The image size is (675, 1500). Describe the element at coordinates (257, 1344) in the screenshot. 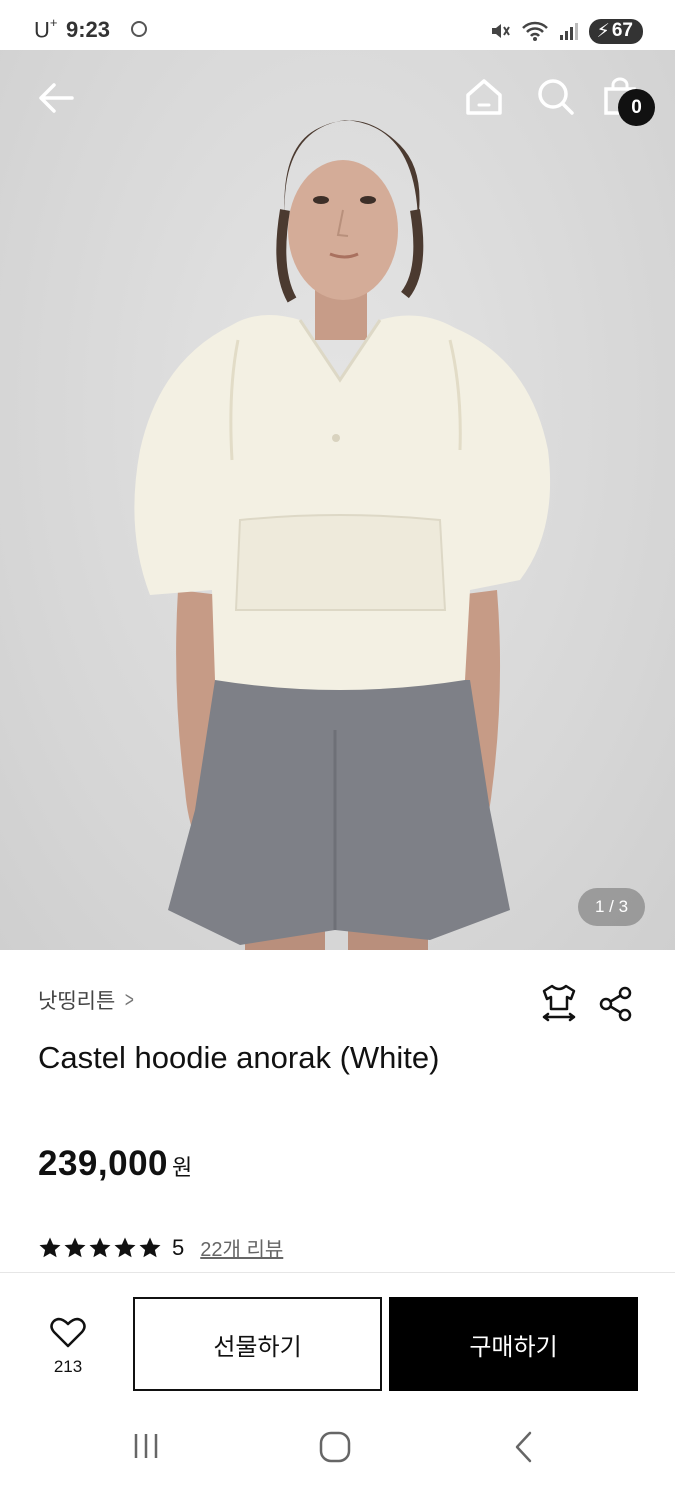

I see `gift-button: 선물하기` at that location.